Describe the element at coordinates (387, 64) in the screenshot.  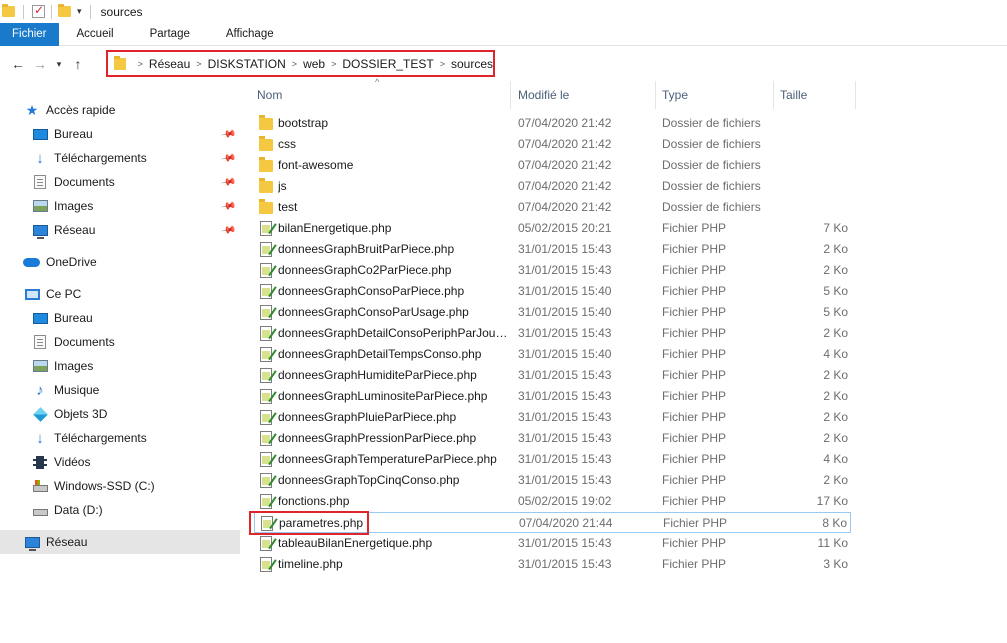
I see `breadcrumb-dossier-test: DOSSIER_TEST` at that location.